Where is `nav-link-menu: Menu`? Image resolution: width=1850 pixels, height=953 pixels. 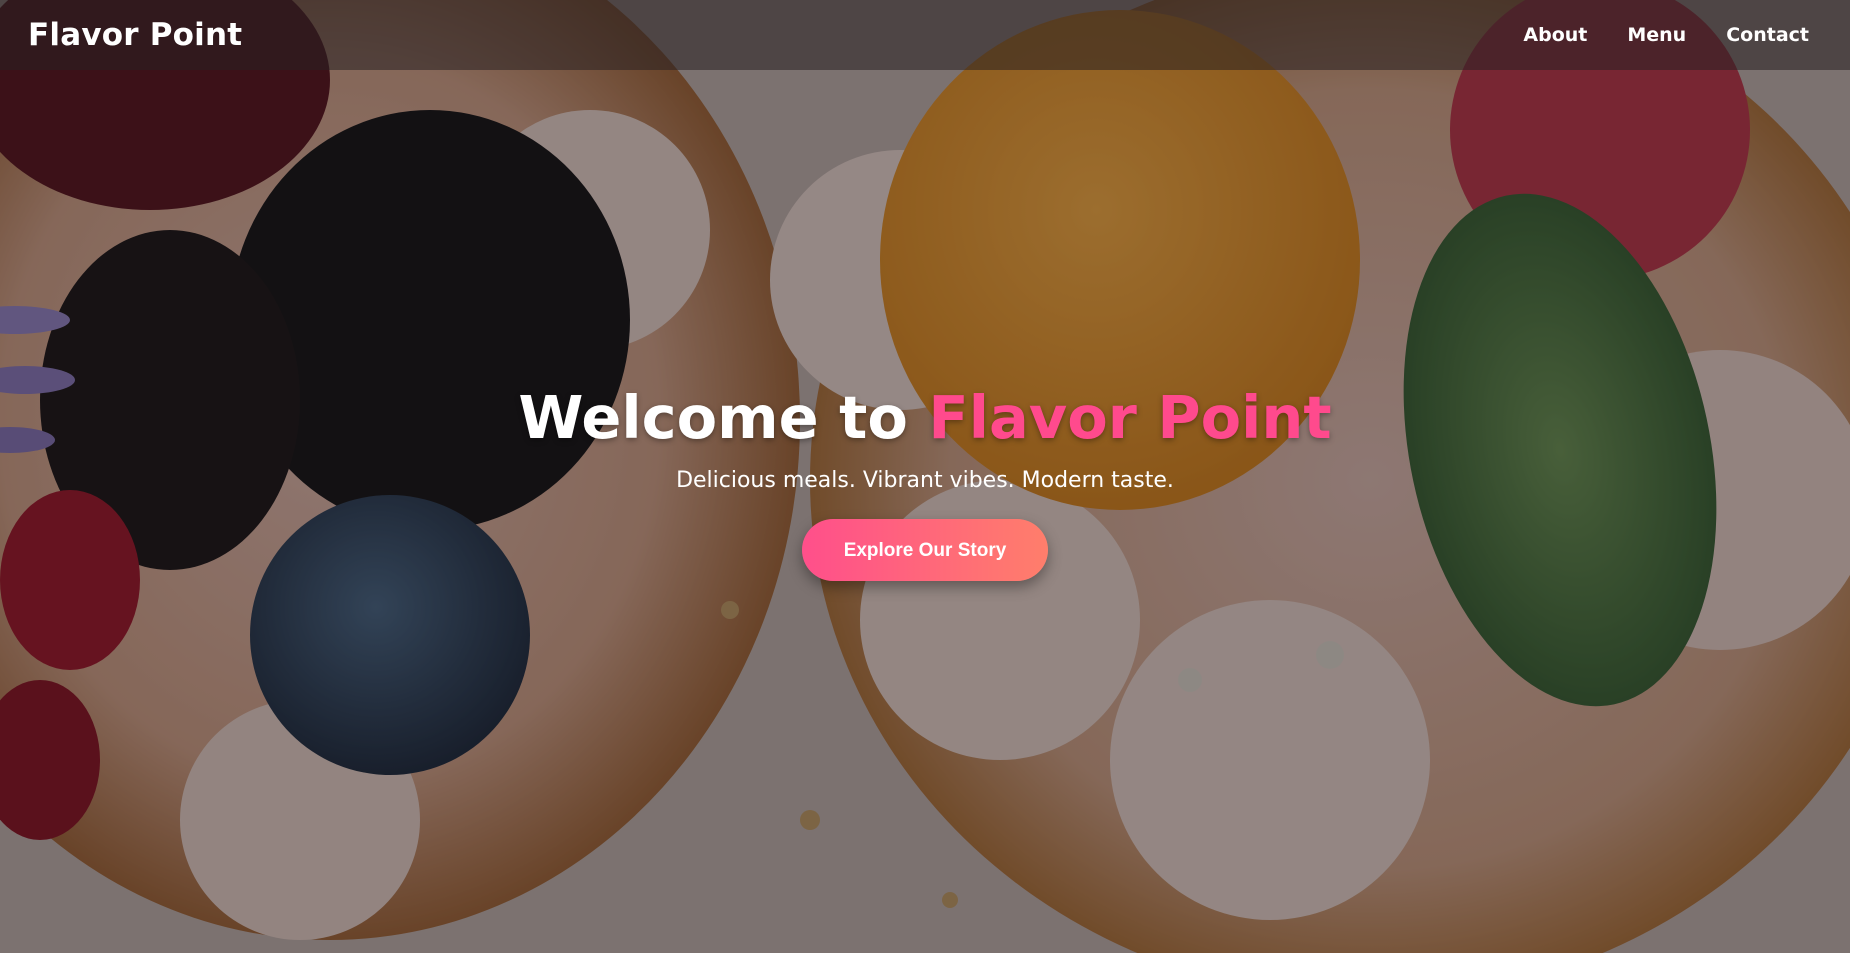
nav-link-menu: Menu is located at coordinates (1656, 35).